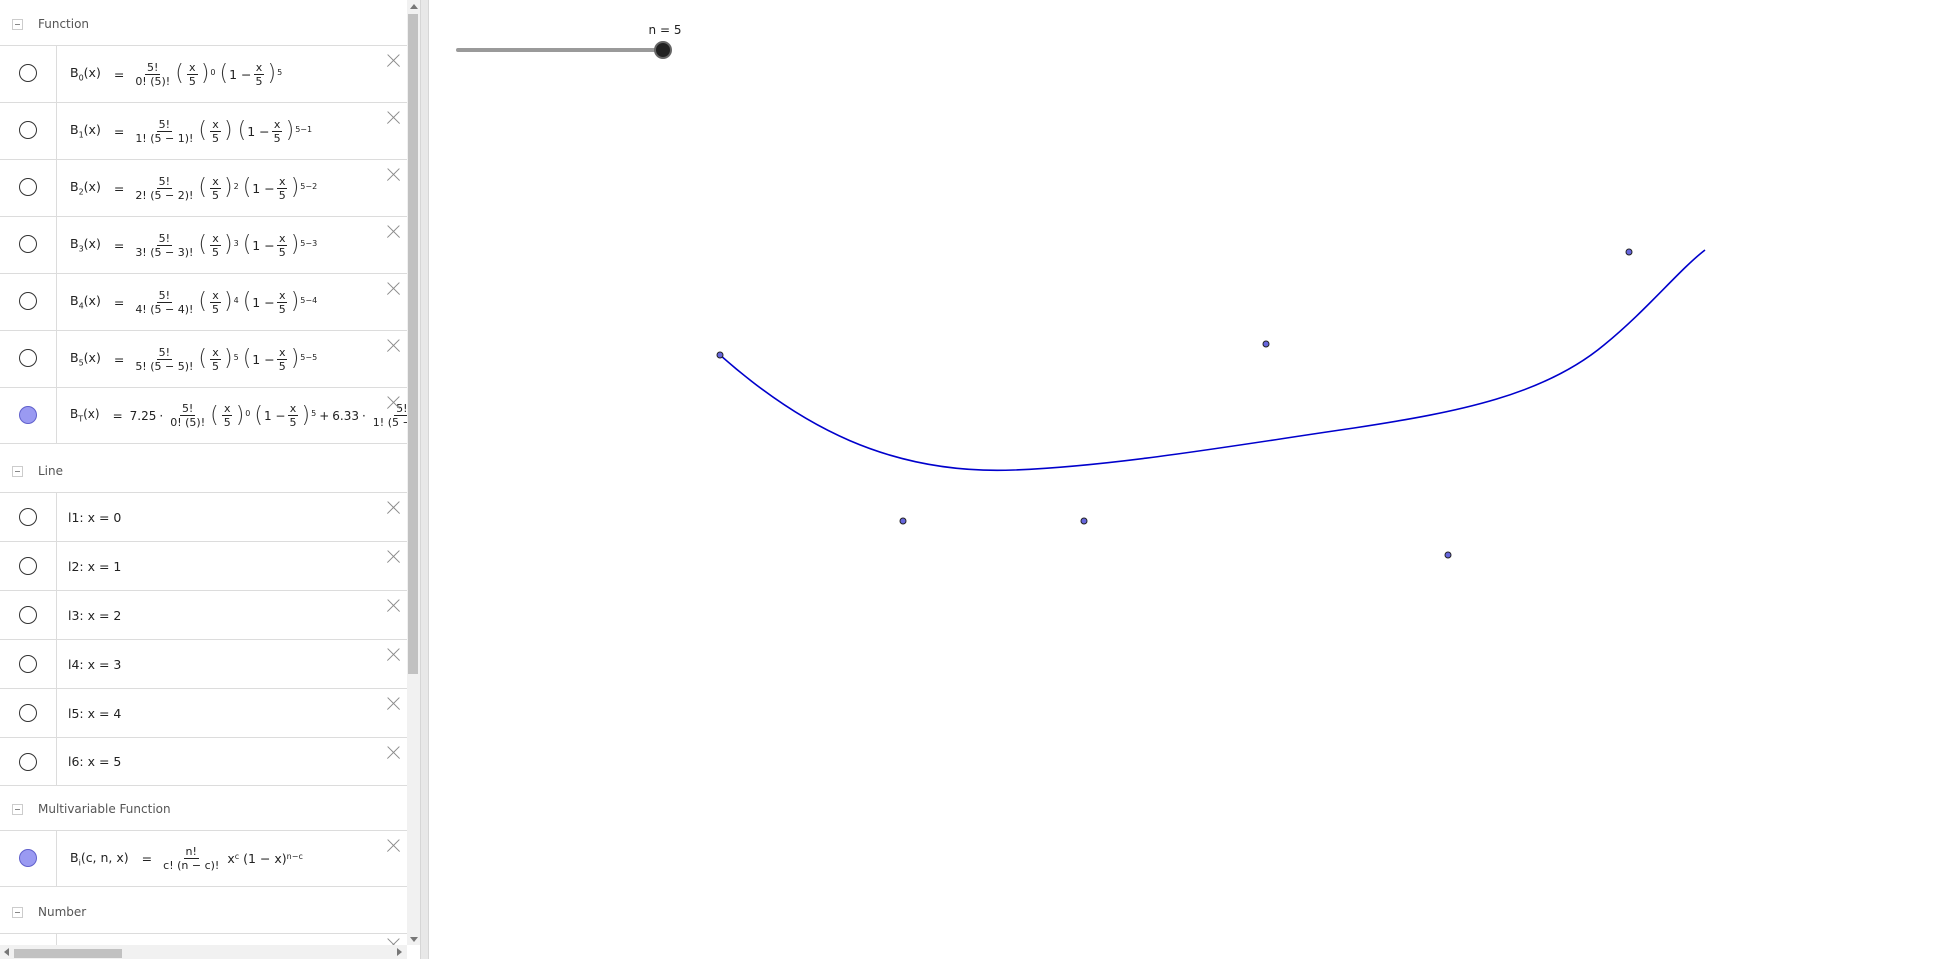 The image size is (1936, 959). I want to click on algebra-row-l5: l5: x = 4, so click(203, 712).